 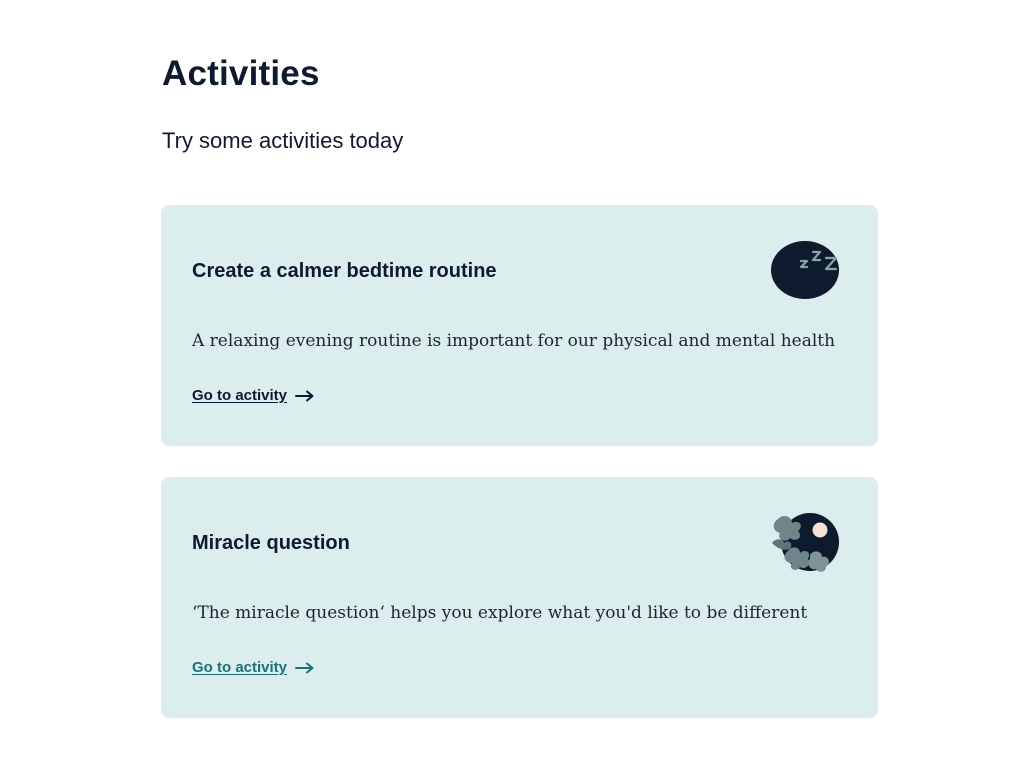 I want to click on night-leaves-icon, so click(x=805, y=542).